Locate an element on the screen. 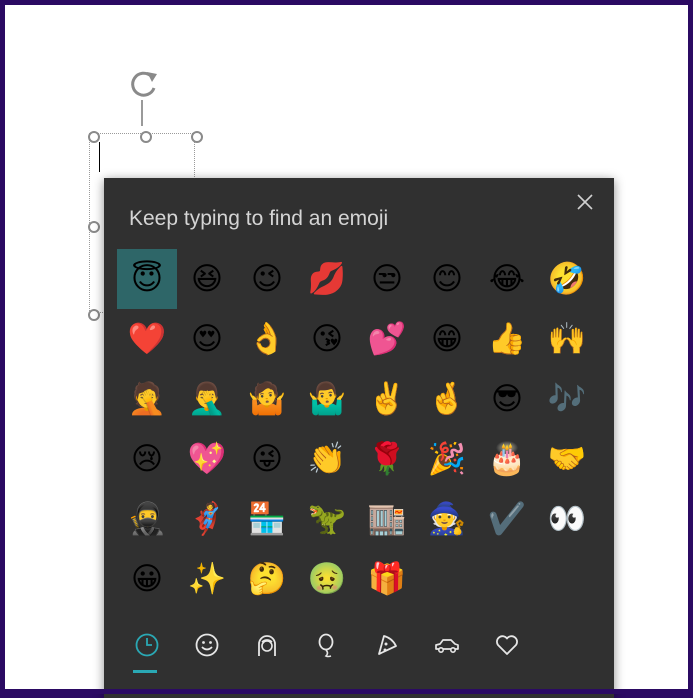  clock-icon is located at coordinates (147, 645).